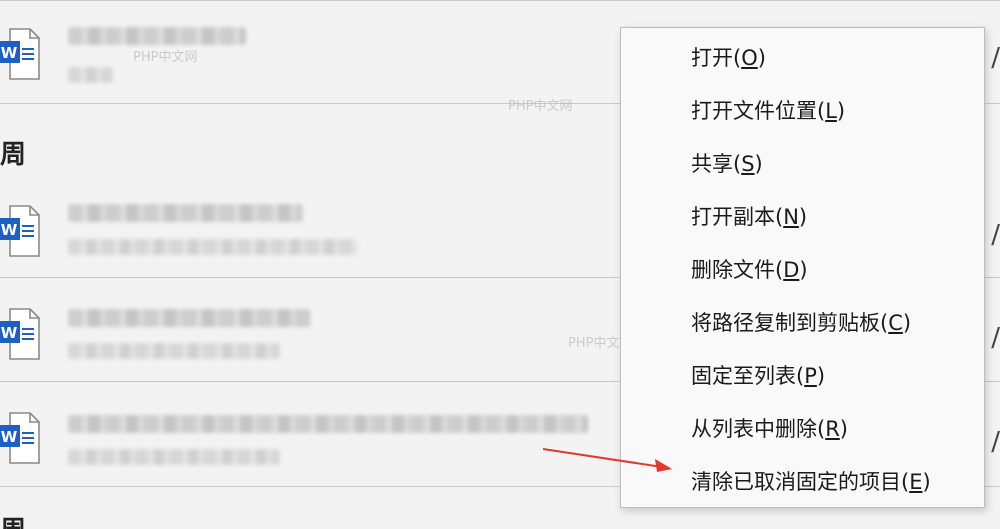  Describe the element at coordinates (802, 217) in the screenshot. I see `menu-item-open-copy: 打开副本(N)` at that location.